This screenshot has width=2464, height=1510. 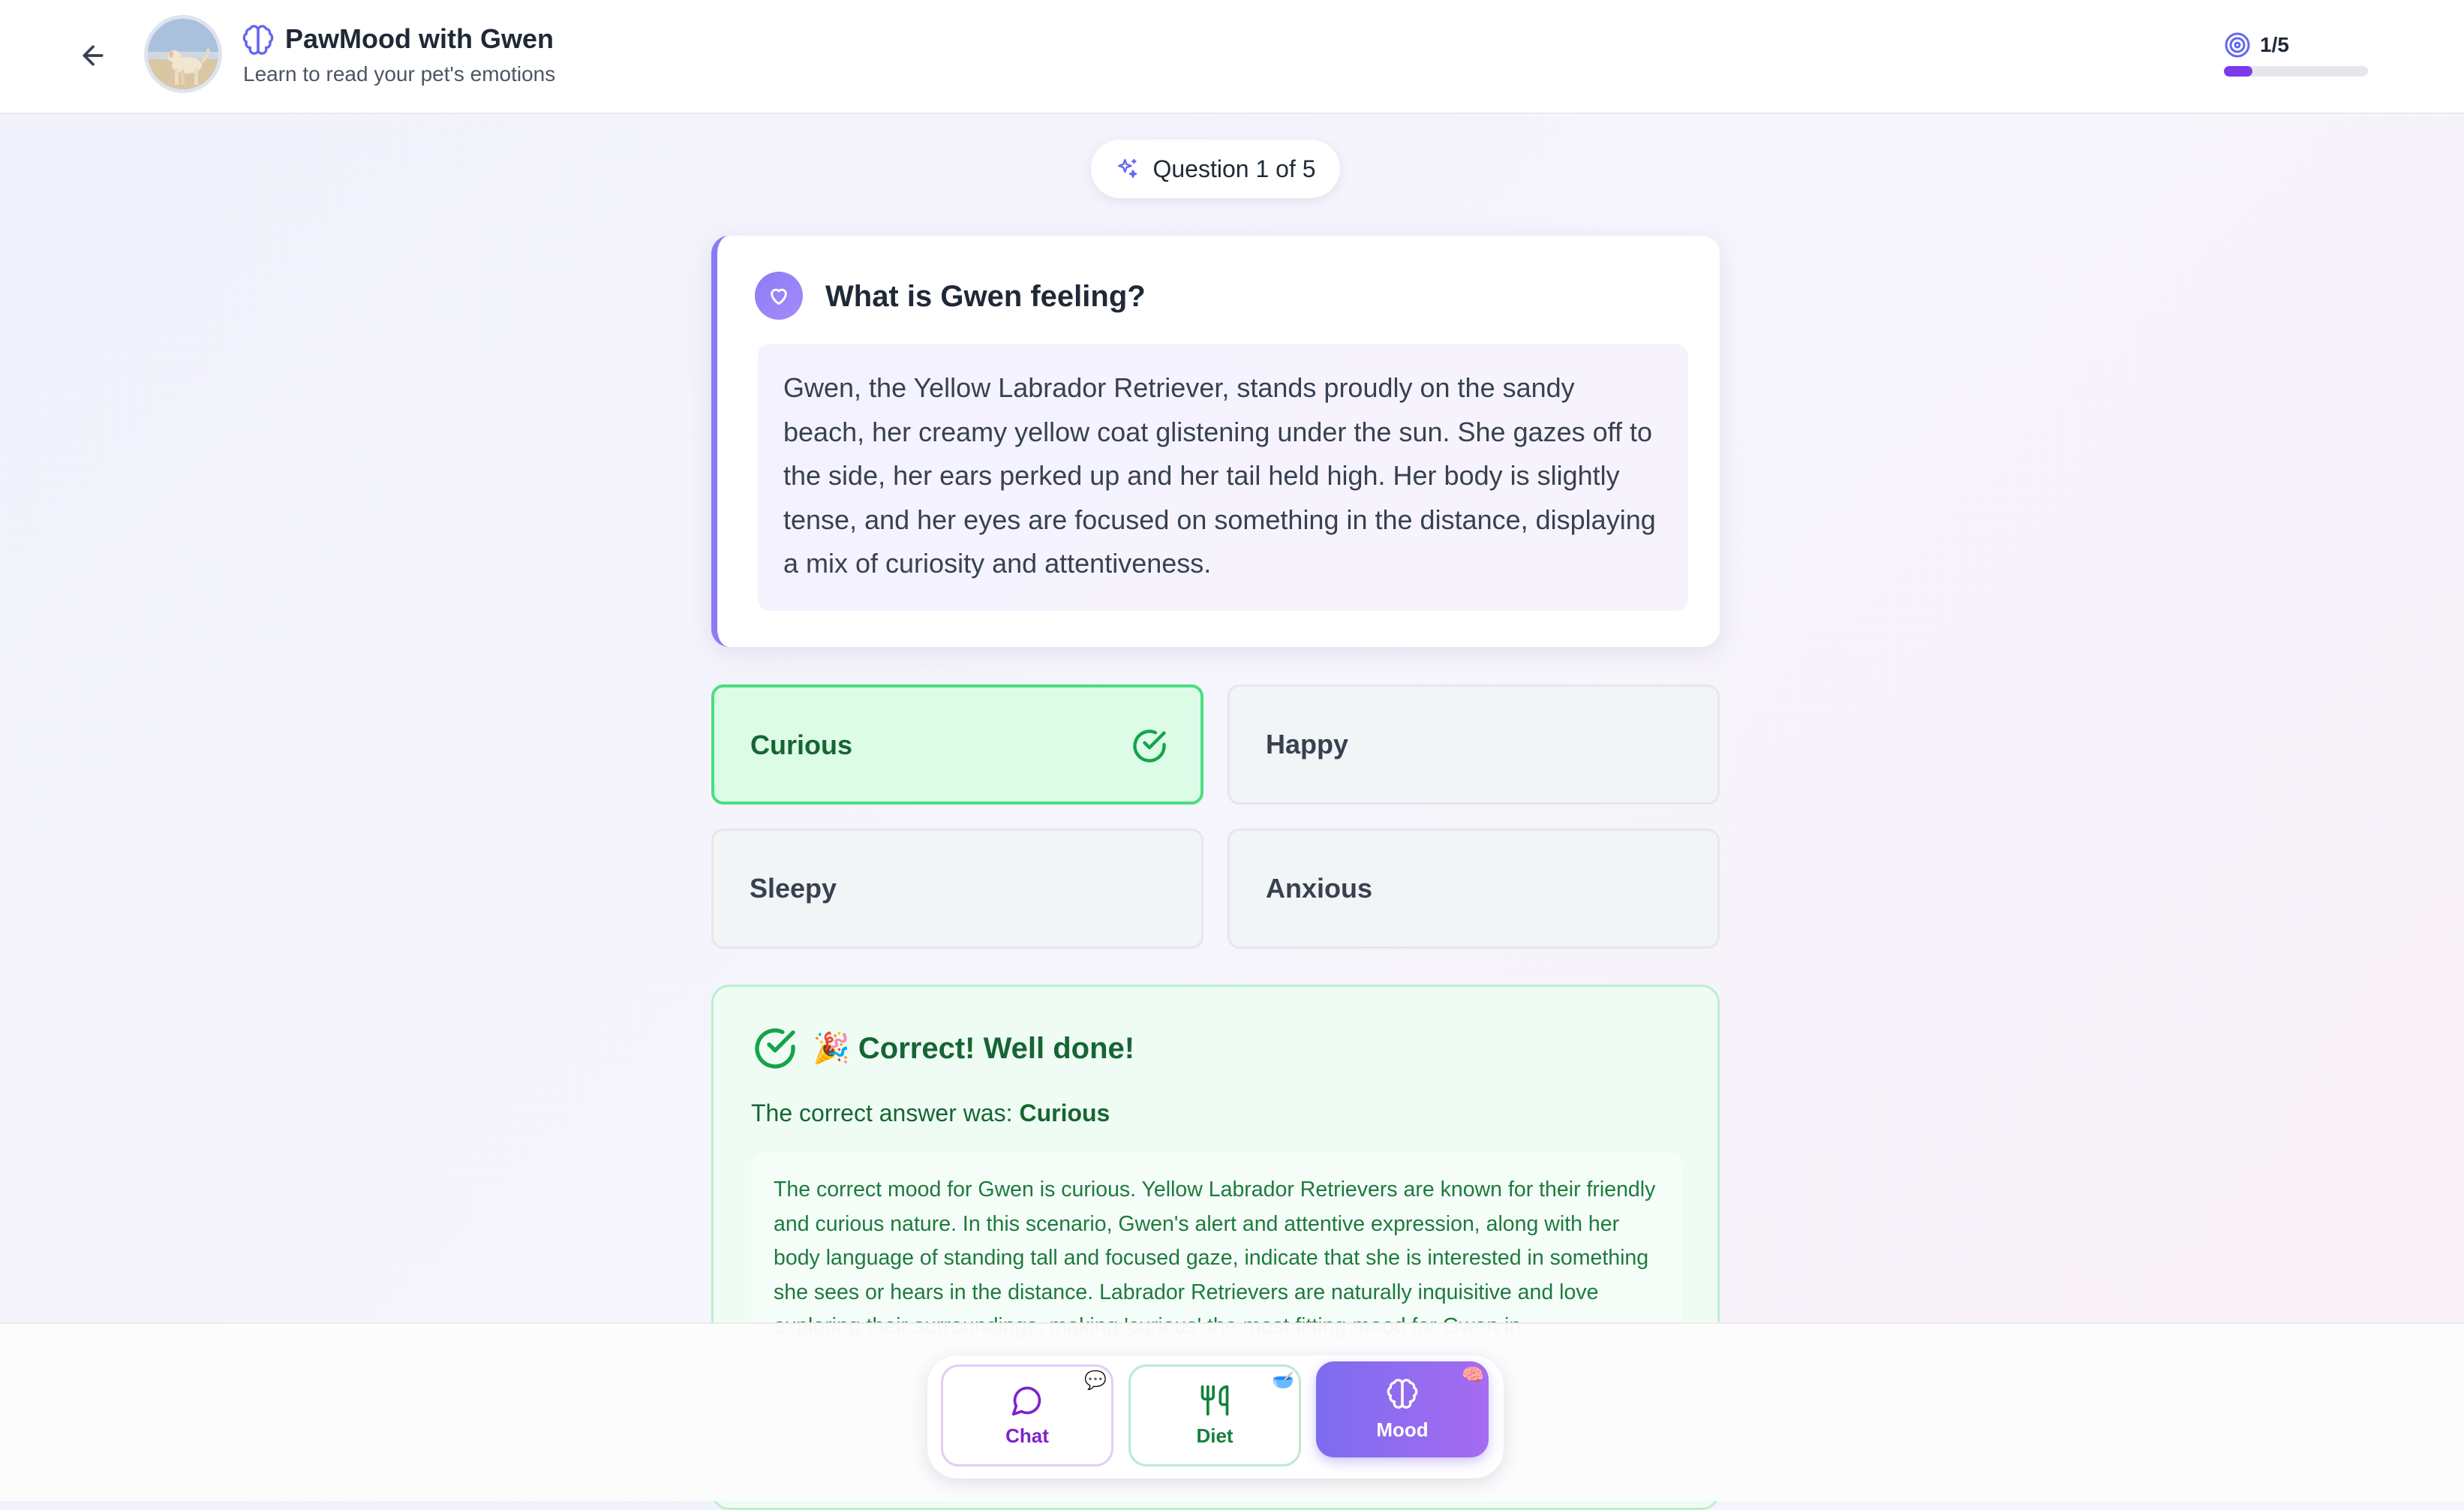 I want to click on option-label: Happy, so click(x=1308, y=744).